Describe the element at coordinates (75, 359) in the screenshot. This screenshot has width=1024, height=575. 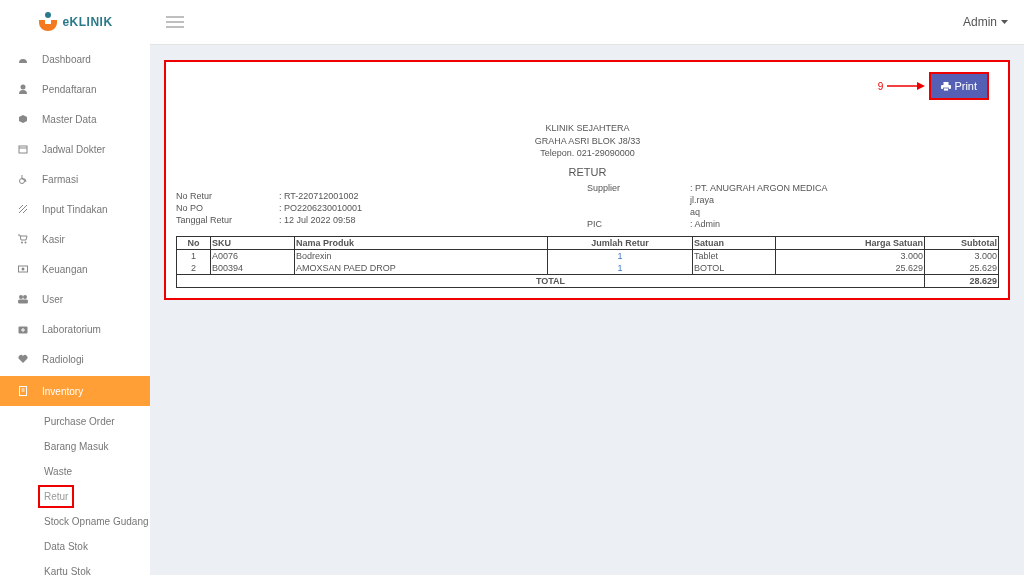
I see `sidebar-item: Radiologi` at that location.